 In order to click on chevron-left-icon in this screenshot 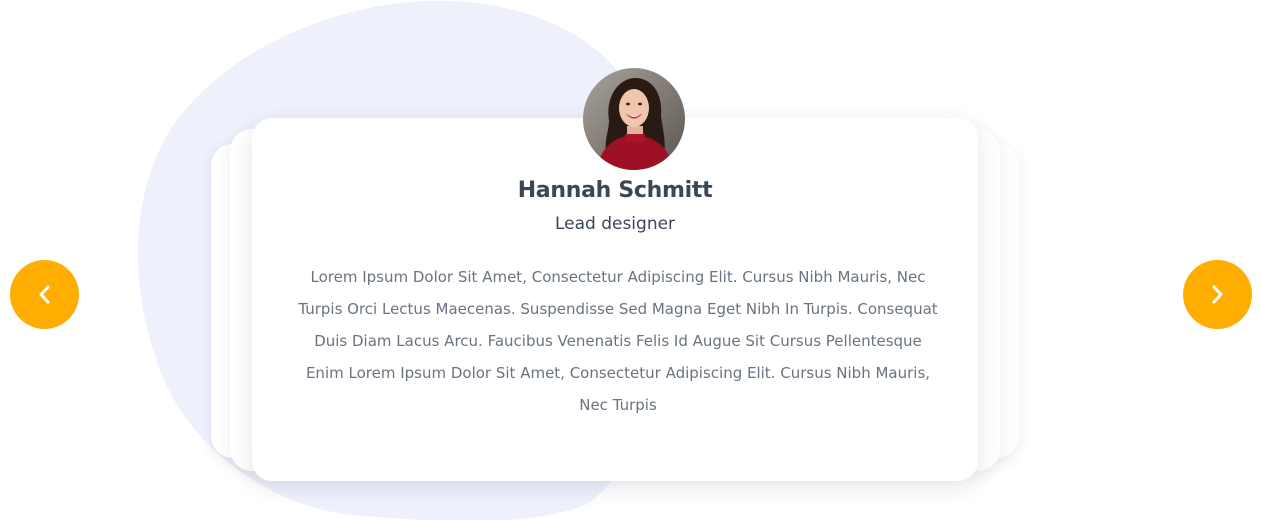, I will do `click(44, 294)`.